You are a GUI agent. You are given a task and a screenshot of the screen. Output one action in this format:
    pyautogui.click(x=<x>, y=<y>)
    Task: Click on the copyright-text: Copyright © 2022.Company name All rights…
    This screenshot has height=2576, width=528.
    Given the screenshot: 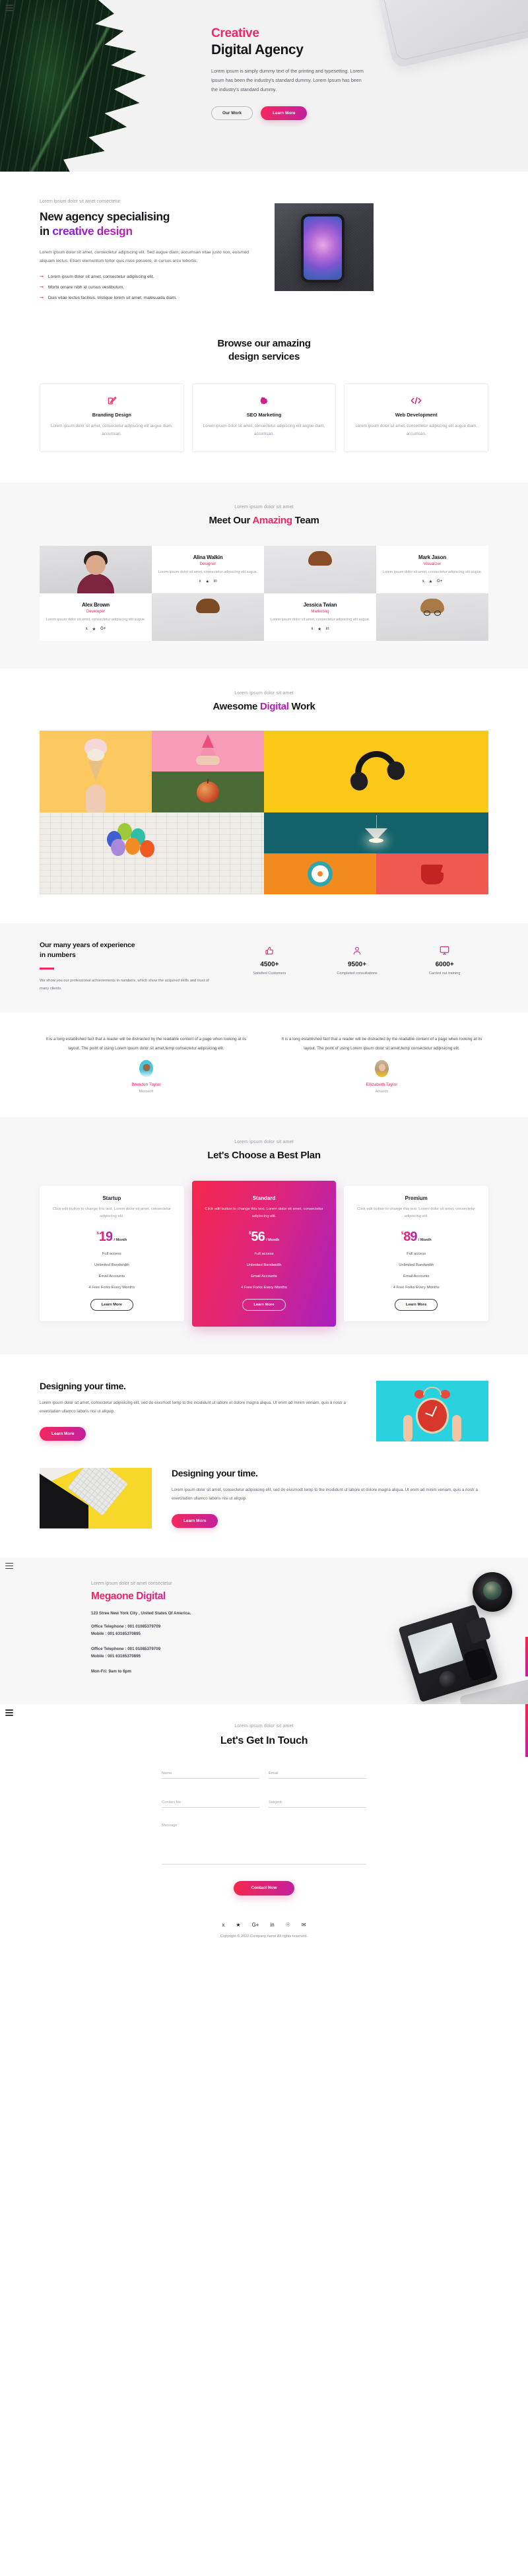 What is the action you would take?
    pyautogui.click(x=264, y=1936)
    